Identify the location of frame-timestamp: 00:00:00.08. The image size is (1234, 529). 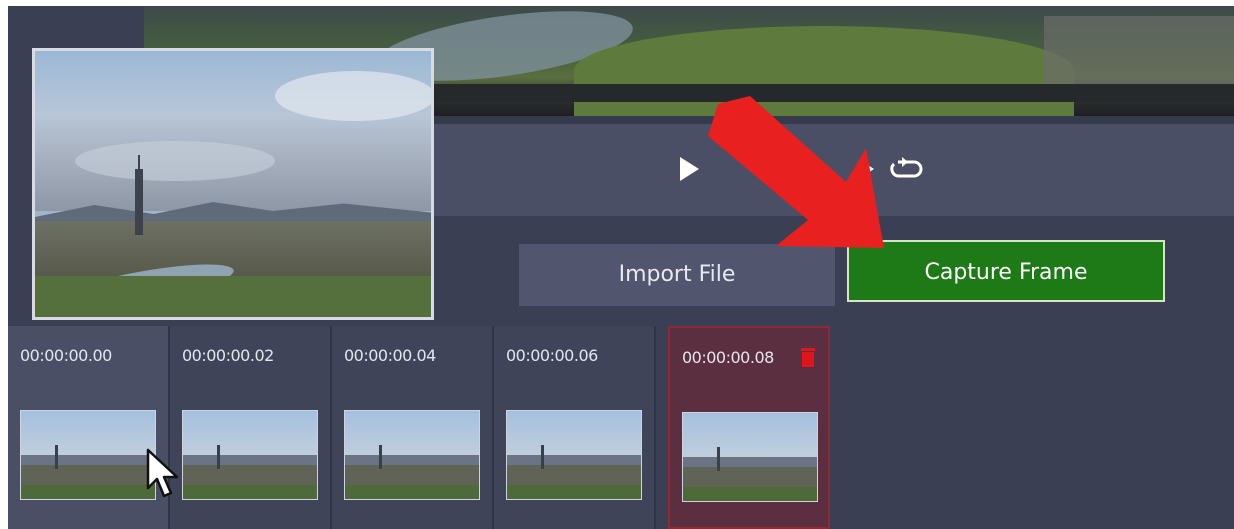
(728, 357).